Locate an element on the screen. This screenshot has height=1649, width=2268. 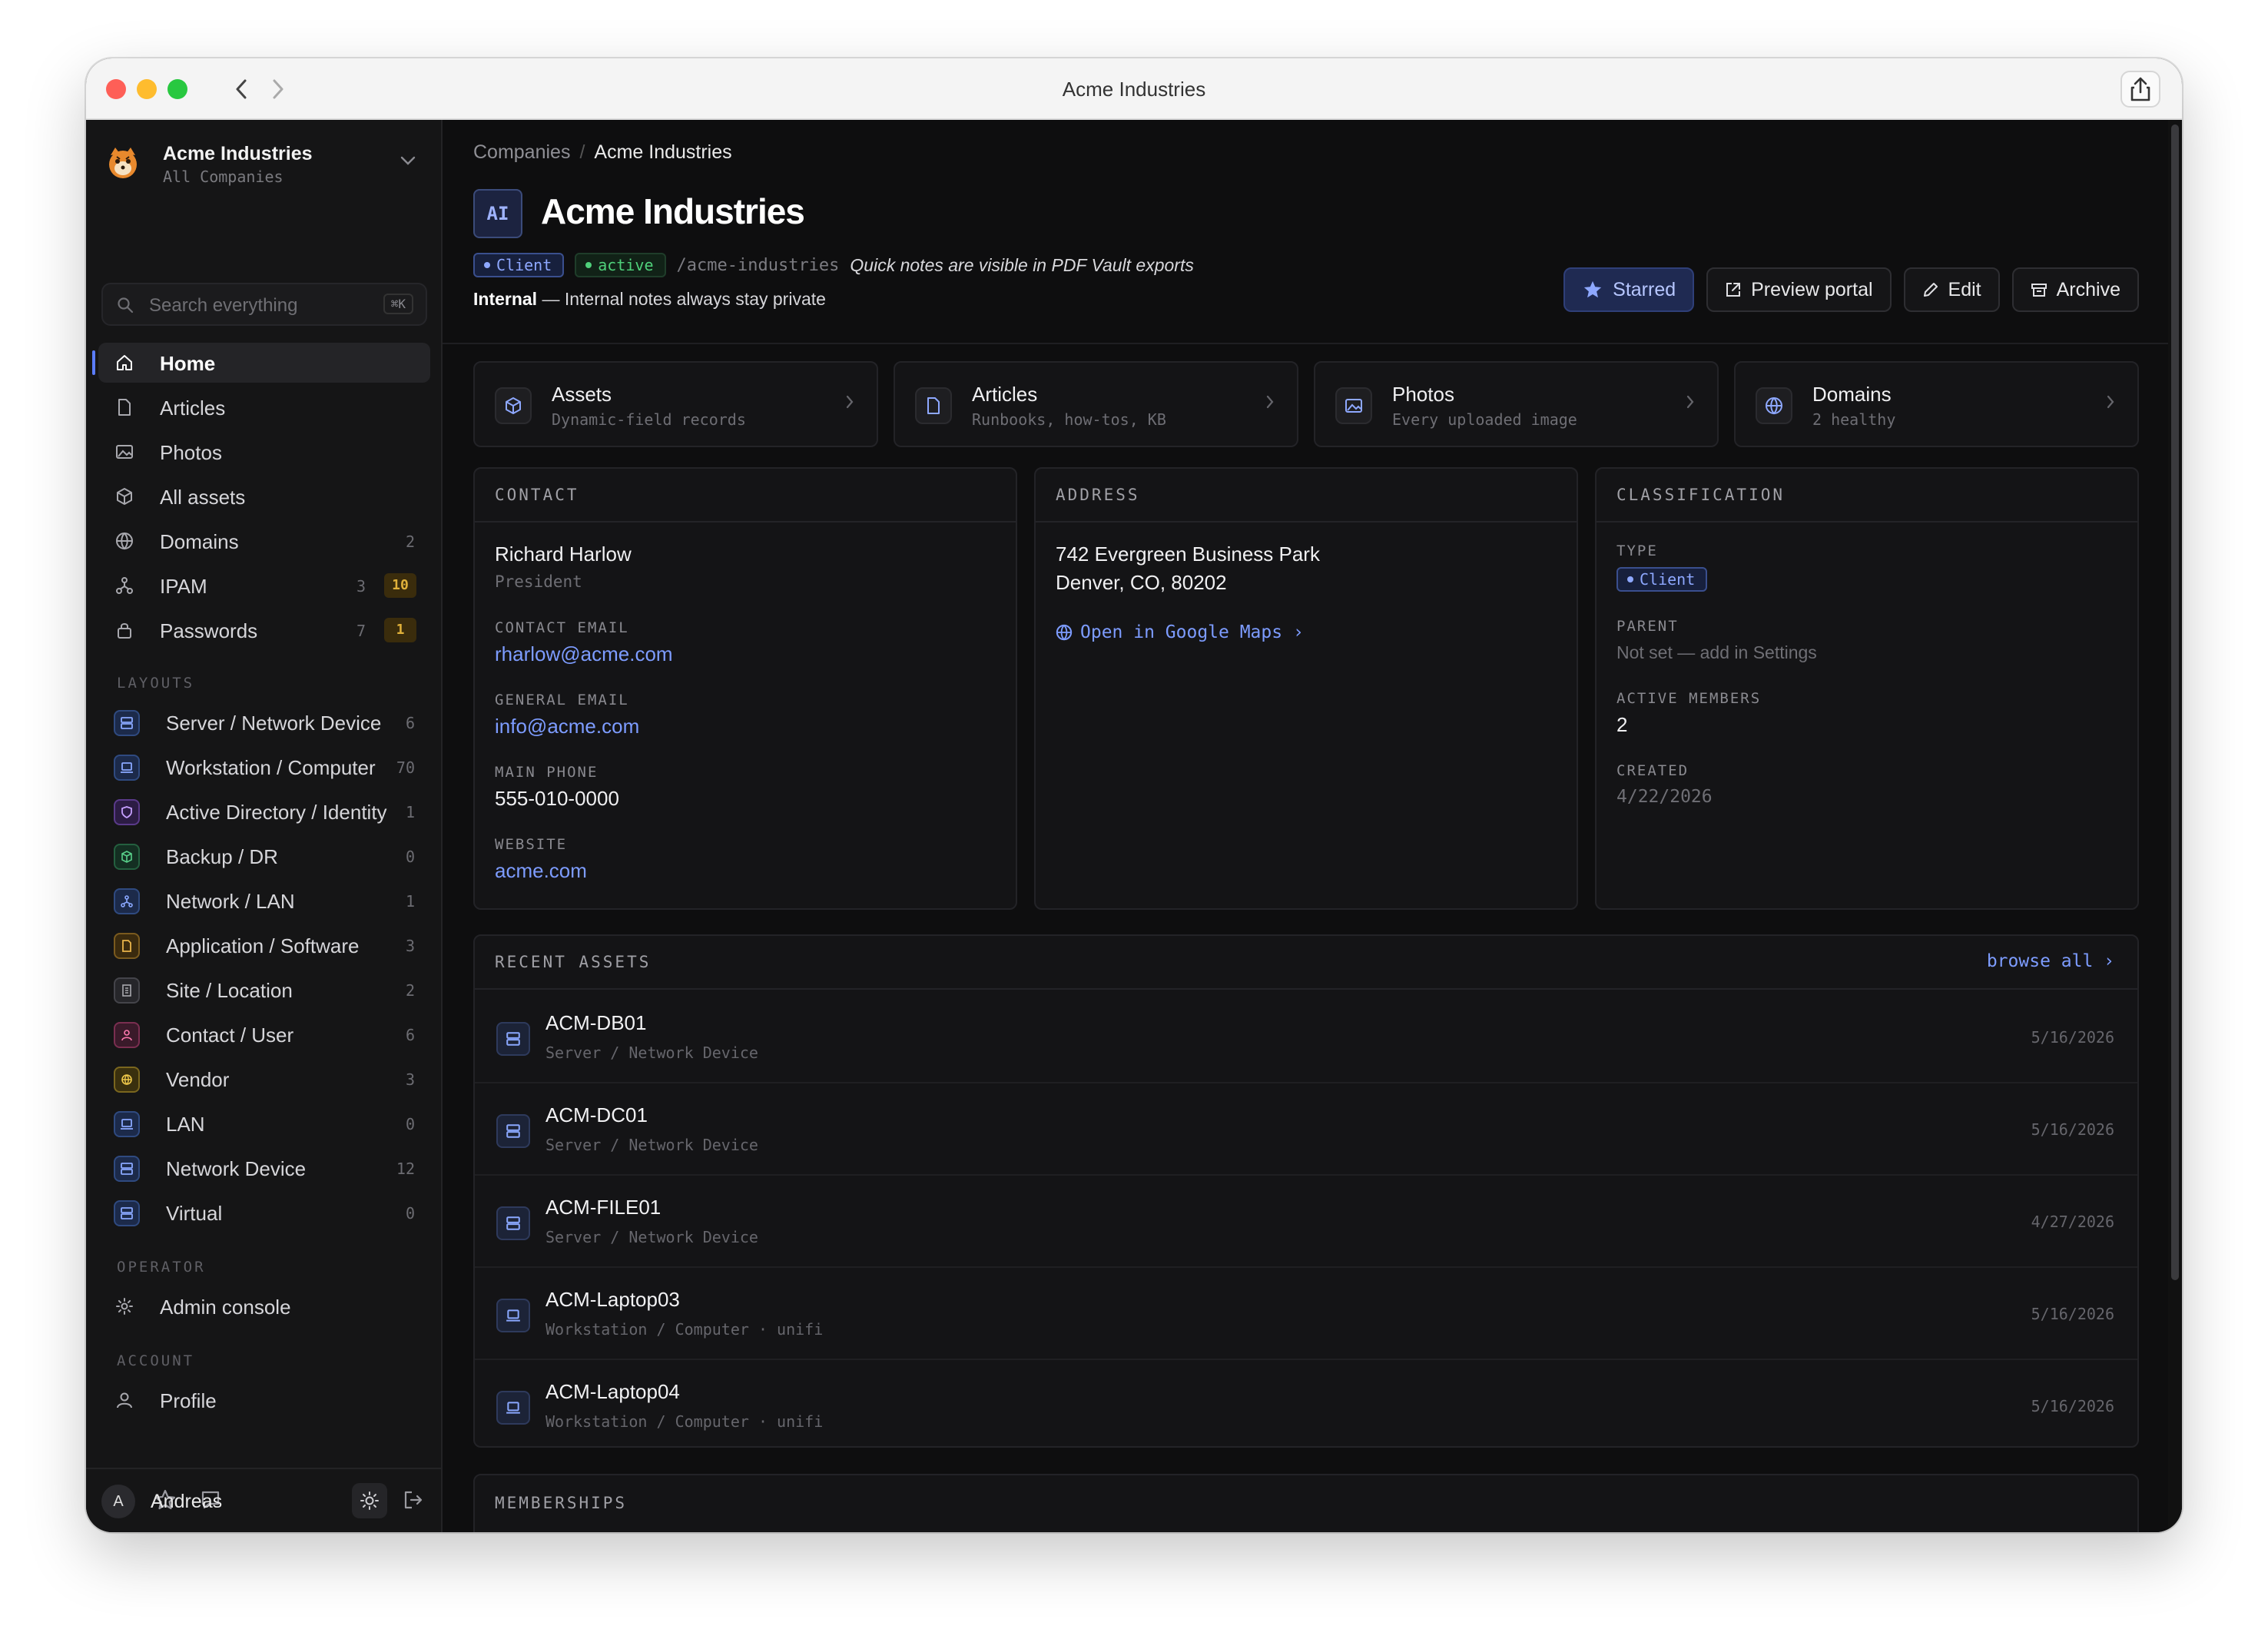
archive-button-label: Archive is located at coordinates (2088, 289).